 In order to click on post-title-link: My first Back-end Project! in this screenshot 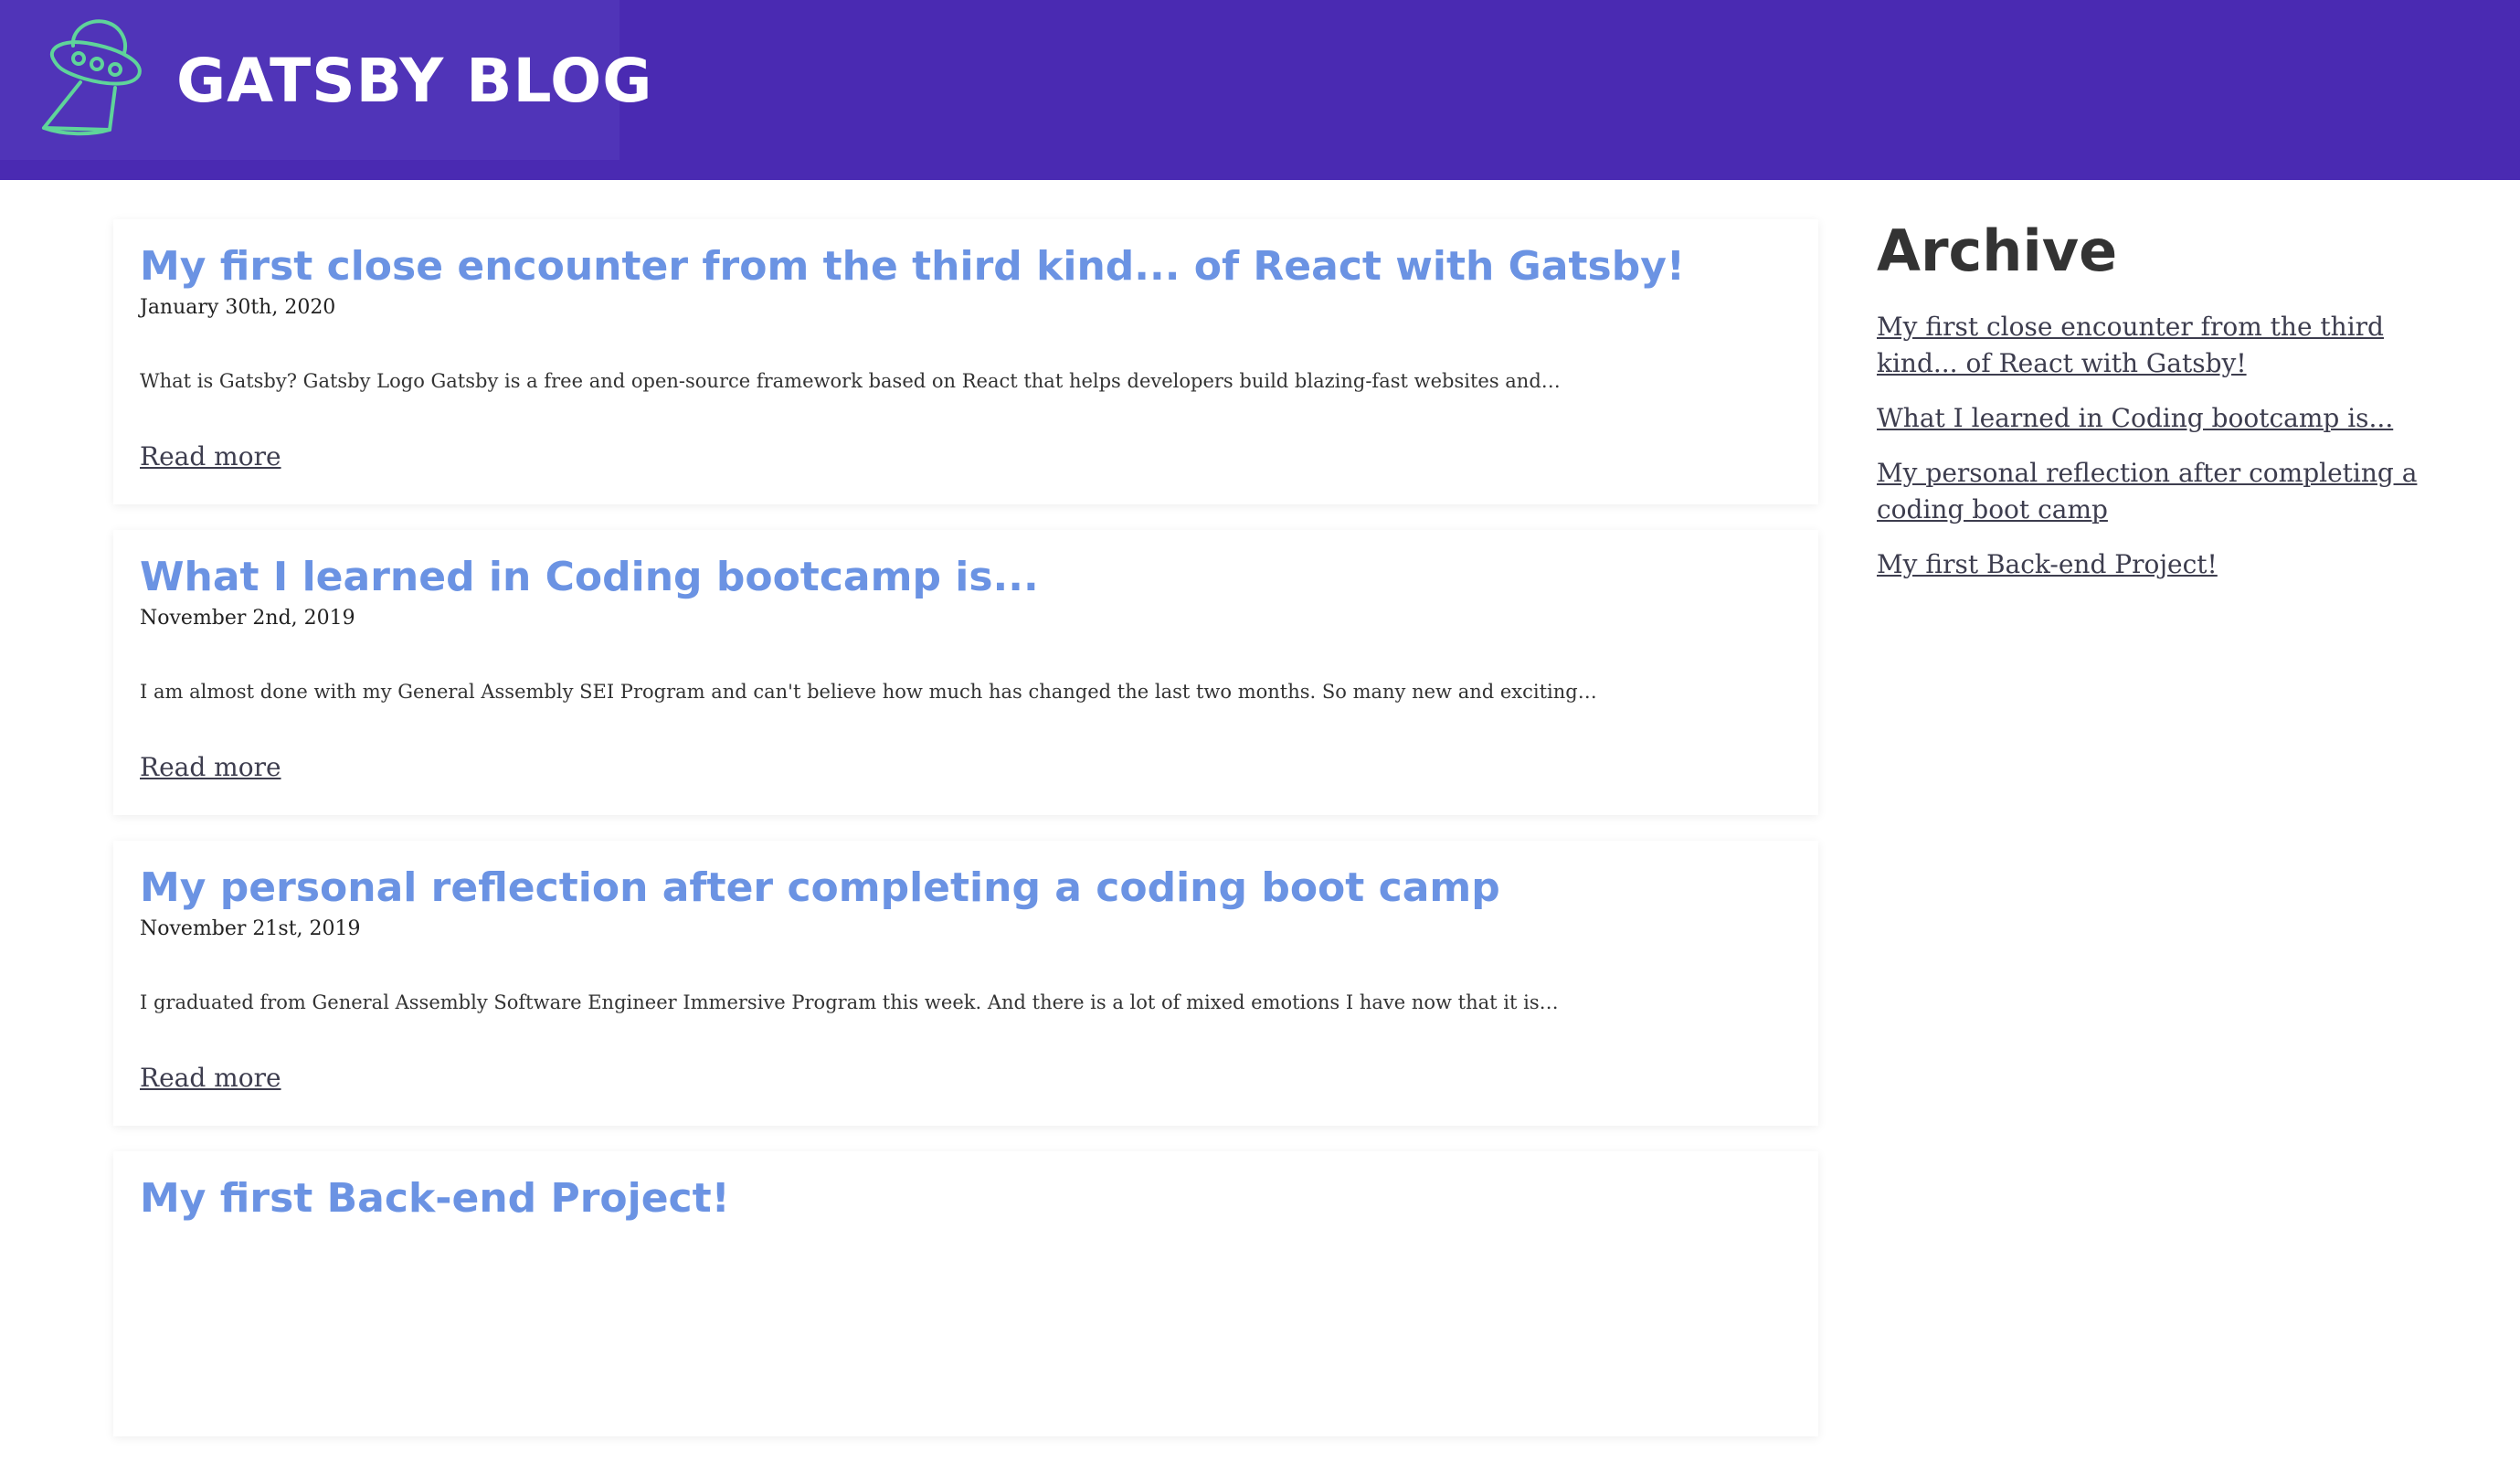, I will do `click(435, 1198)`.